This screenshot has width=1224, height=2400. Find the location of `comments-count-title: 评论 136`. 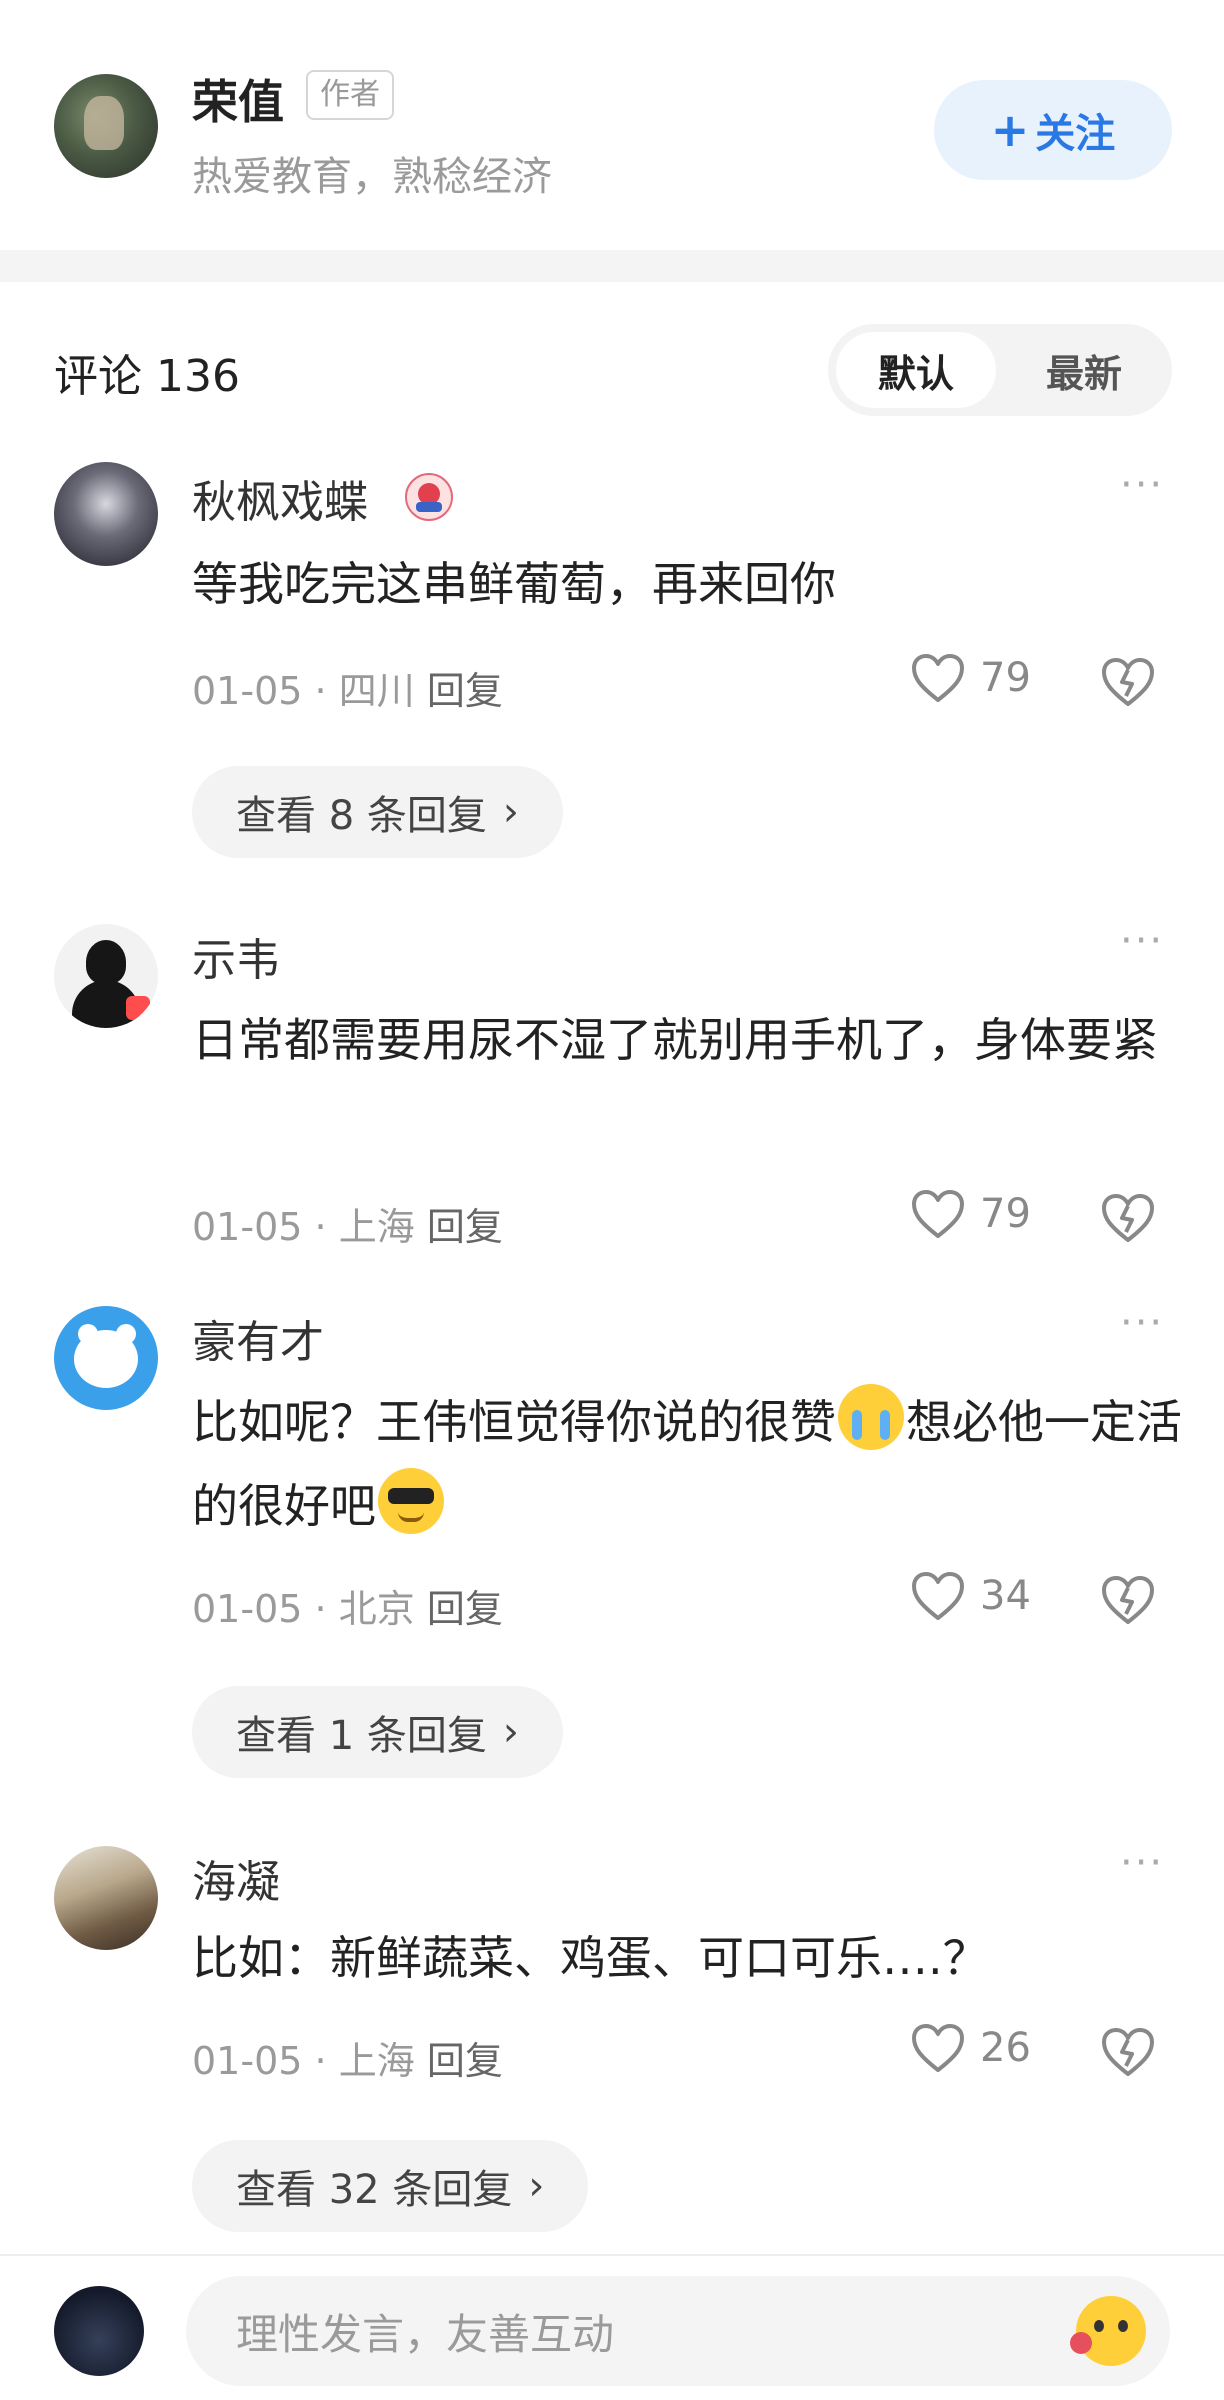

comments-count-title: 评论 136 is located at coordinates (147, 376).